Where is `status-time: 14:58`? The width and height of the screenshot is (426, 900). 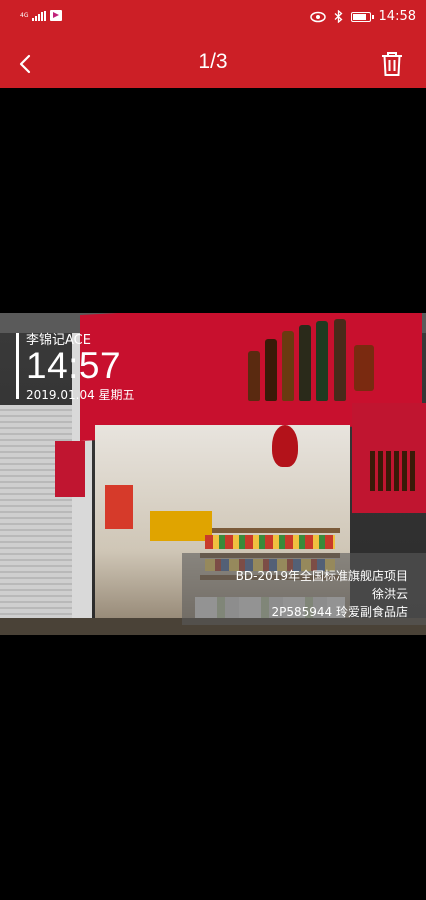 status-time: 14:58 is located at coordinates (397, 16).